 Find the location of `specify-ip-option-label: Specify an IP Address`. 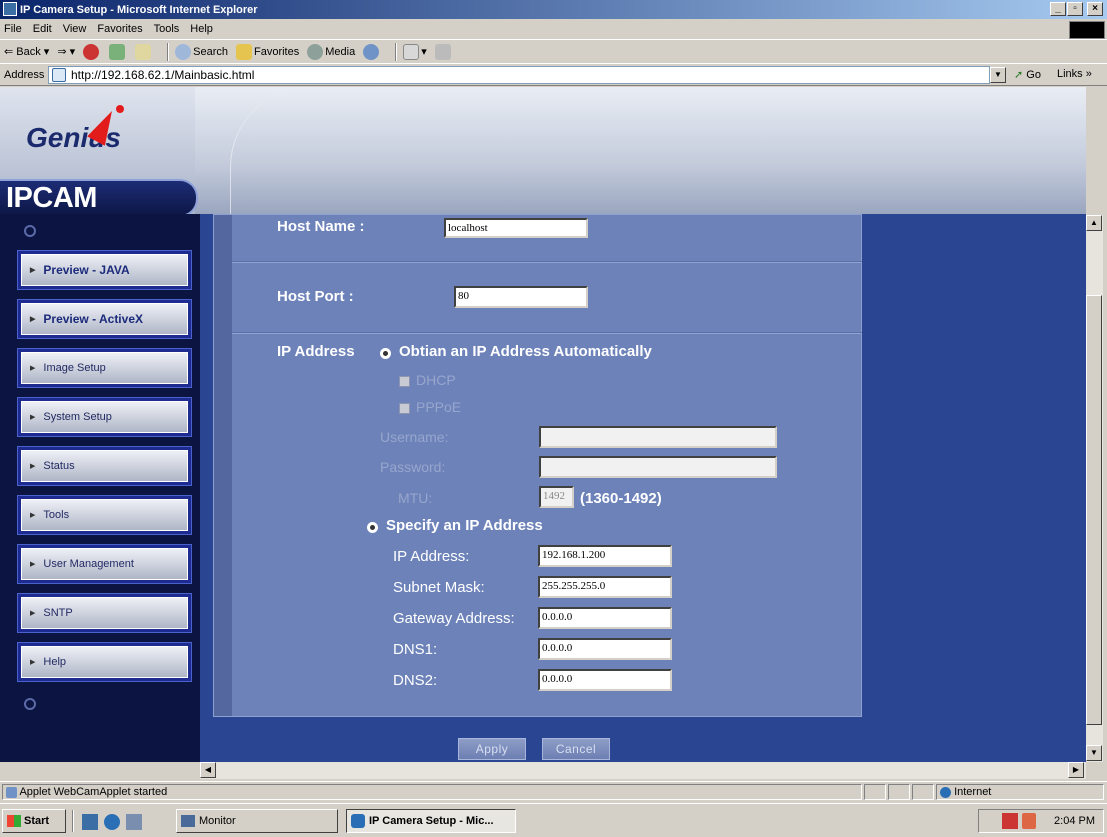

specify-ip-option-label: Specify an IP Address is located at coordinates (464, 525).